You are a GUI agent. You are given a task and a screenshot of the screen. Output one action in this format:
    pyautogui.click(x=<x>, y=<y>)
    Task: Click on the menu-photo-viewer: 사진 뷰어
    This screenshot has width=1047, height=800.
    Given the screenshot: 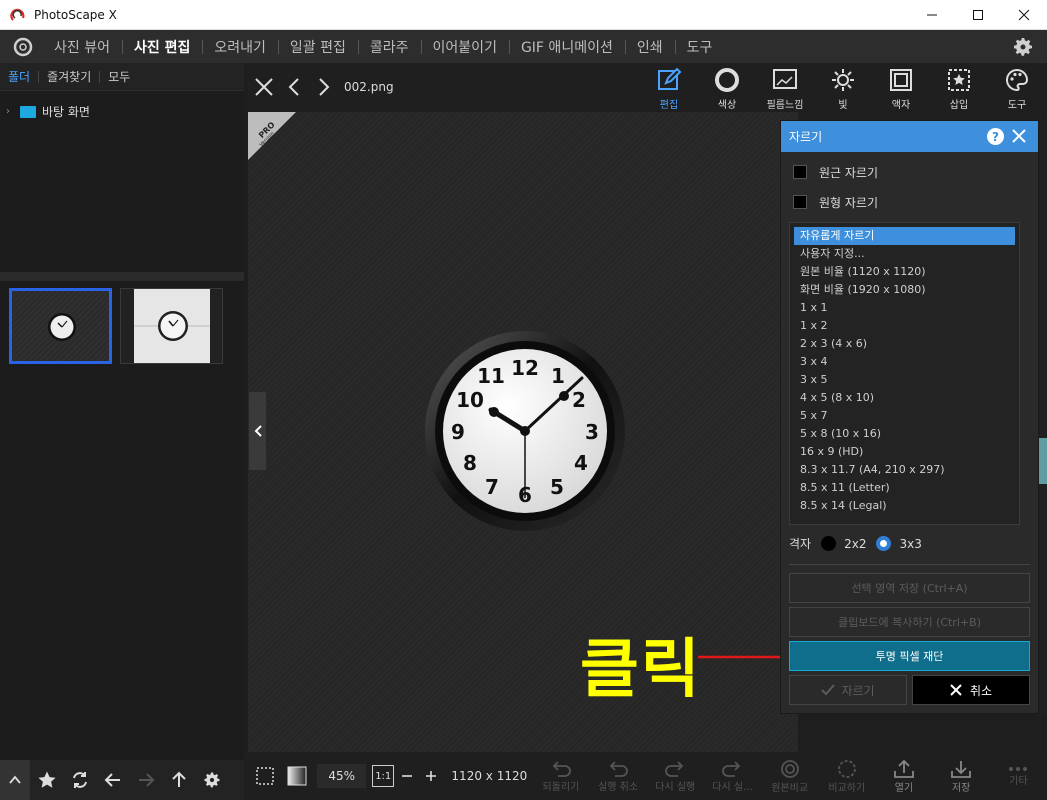 What is the action you would take?
    pyautogui.click(x=82, y=46)
    